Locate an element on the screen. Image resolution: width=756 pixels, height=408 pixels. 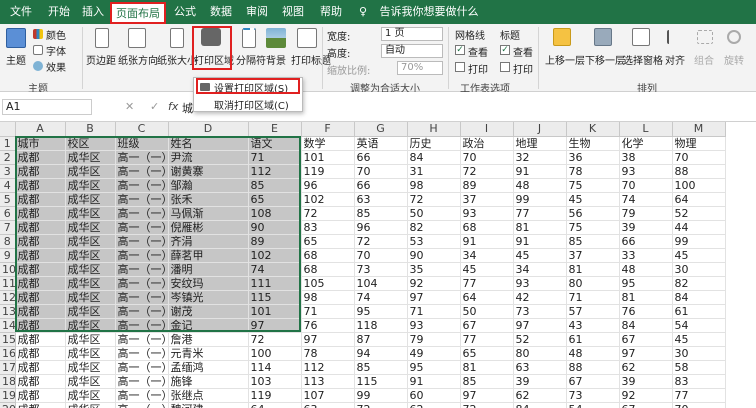
cell: 60 is located at coordinates (434, 395).